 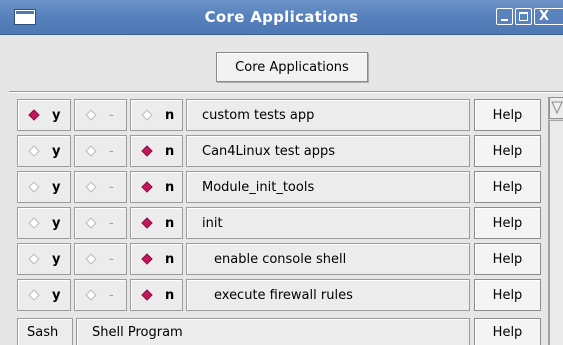 I want to click on option-name-label: Shell Program, so click(x=137, y=332).